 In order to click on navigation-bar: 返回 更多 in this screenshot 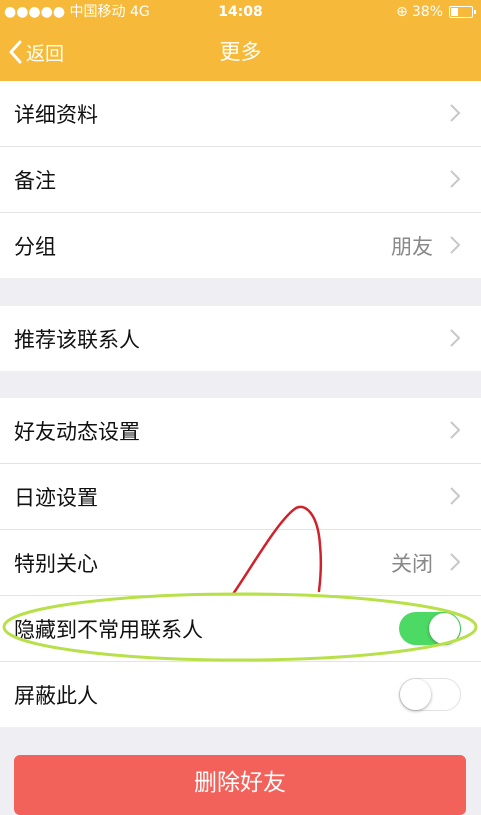, I will do `click(240, 52)`.